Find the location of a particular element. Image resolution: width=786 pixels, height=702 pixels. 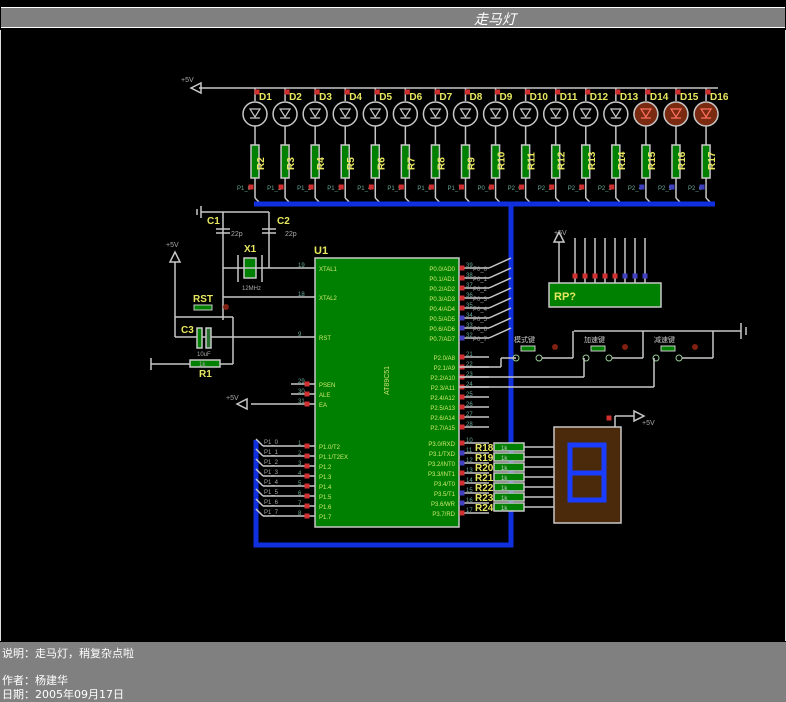

led-d5 is located at coordinates (375, 114).